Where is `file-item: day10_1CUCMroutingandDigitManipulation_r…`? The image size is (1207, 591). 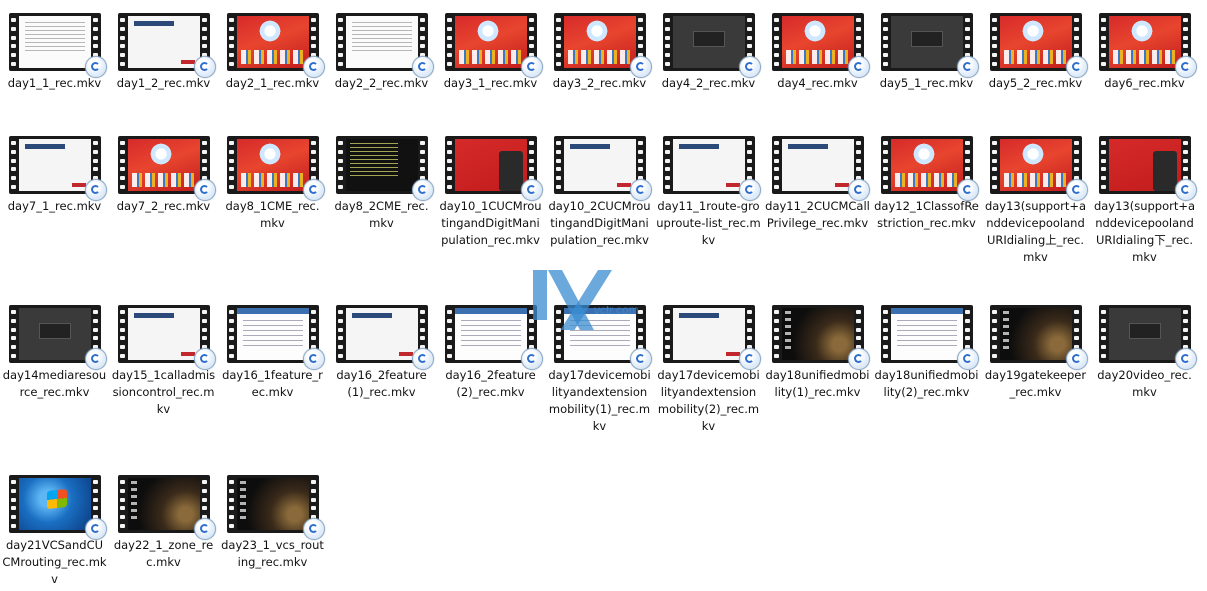 file-item: day10_1CUCMroutingandDigitManipulation_r… is located at coordinates (490, 186).